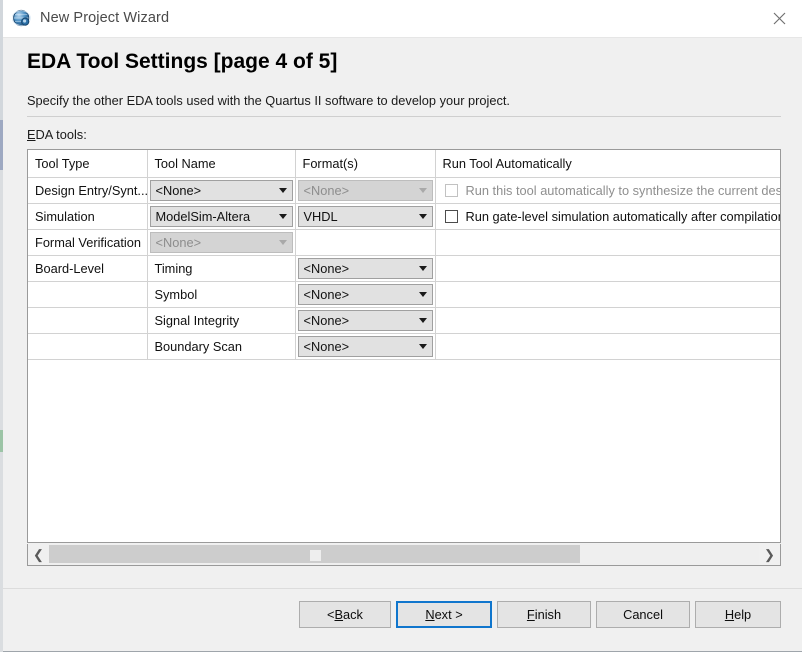  What do you see at coordinates (326, 268) in the screenshot?
I see `format-value-timing: <None>` at bounding box center [326, 268].